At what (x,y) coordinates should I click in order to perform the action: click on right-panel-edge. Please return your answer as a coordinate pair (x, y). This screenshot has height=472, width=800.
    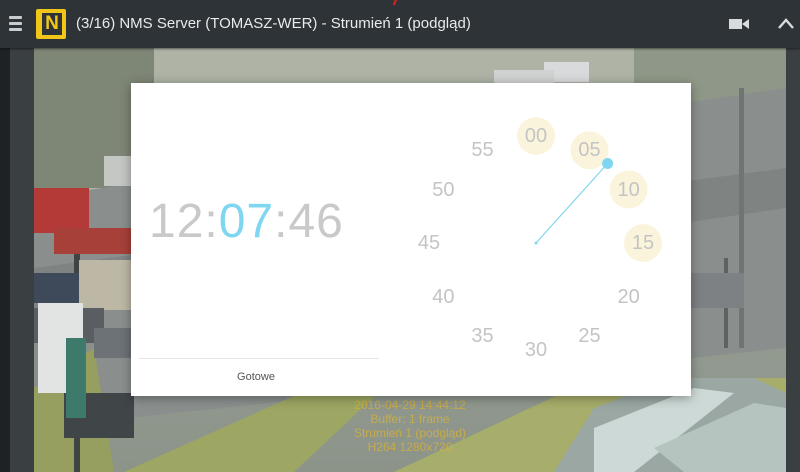
    Looking at the image, I should click on (793, 260).